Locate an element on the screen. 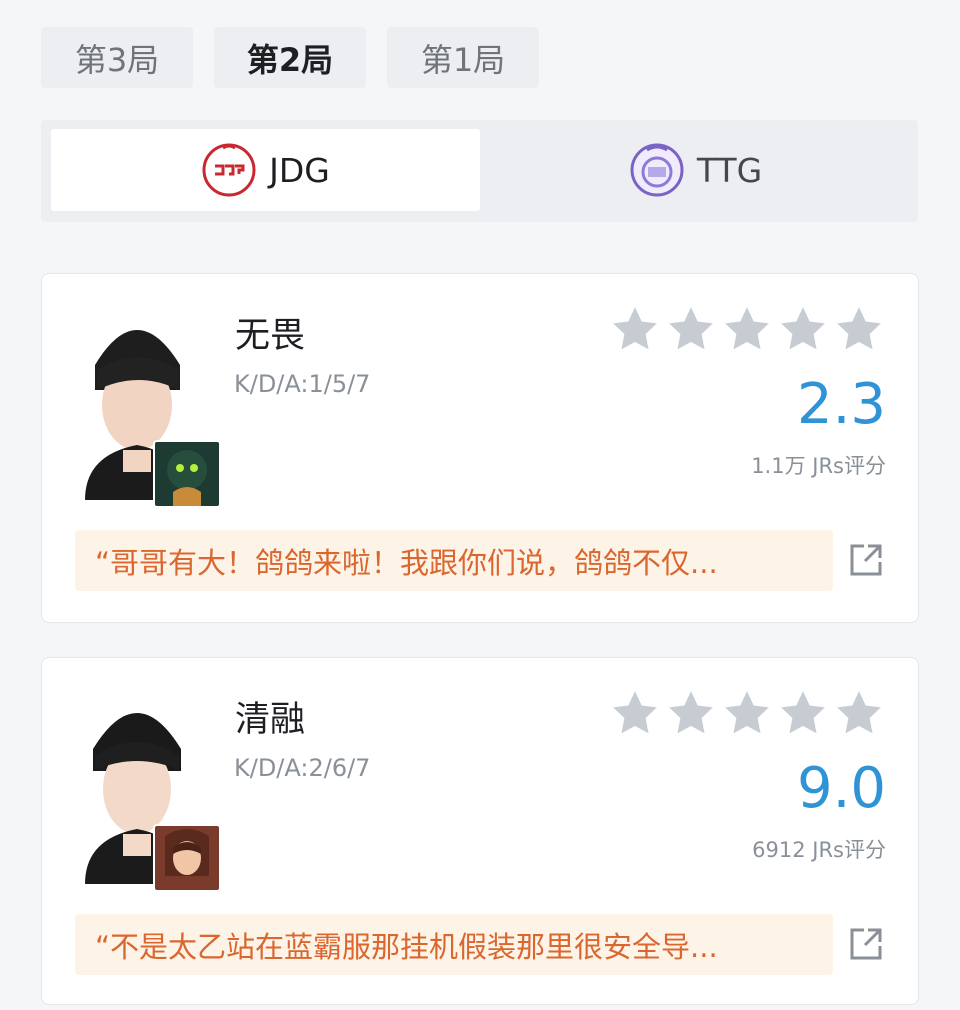  jdg-logo-icon is located at coordinates (229, 170).